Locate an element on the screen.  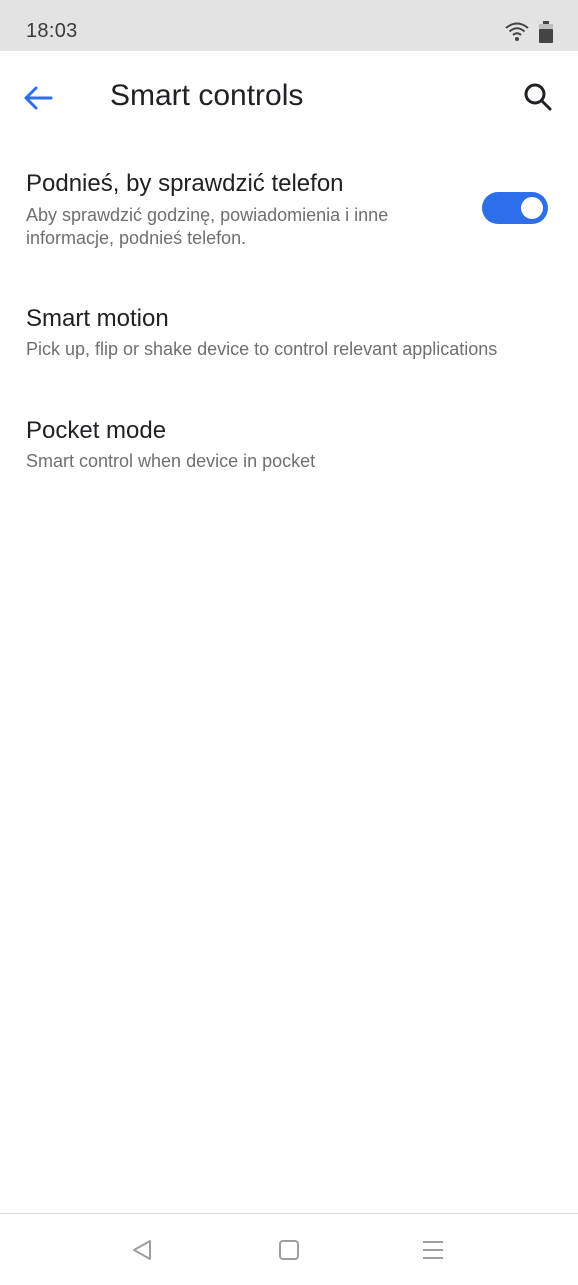
raise-to-check-toggle is located at coordinates (515, 208).